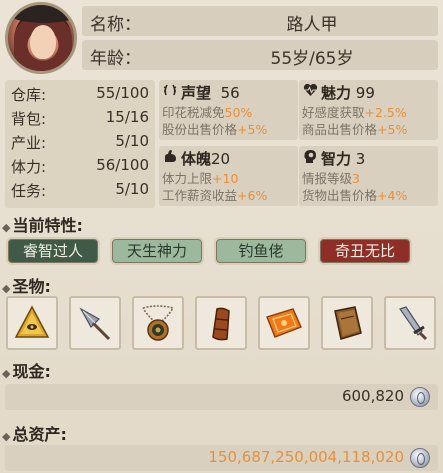 The image size is (443, 473). What do you see at coordinates (41, 38) in the screenshot?
I see `character-portrait` at bounding box center [41, 38].